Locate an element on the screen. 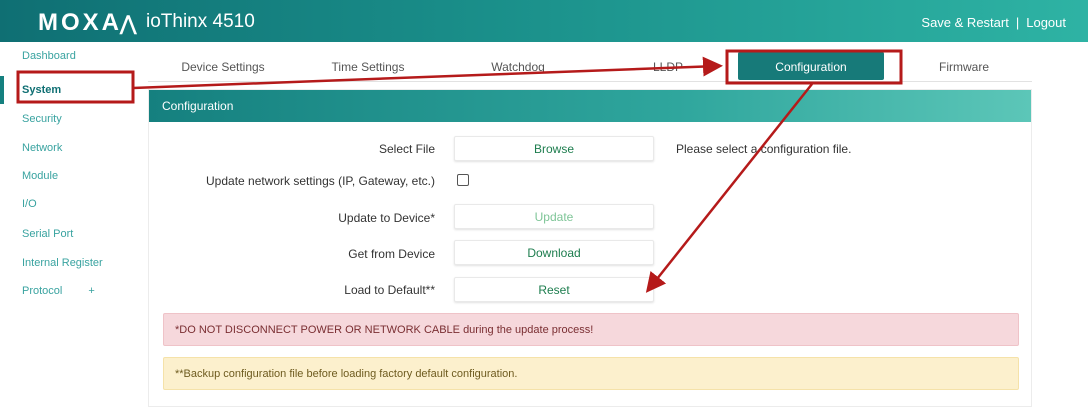  top-links: Save & Restart | Logout is located at coordinates (993, 22).